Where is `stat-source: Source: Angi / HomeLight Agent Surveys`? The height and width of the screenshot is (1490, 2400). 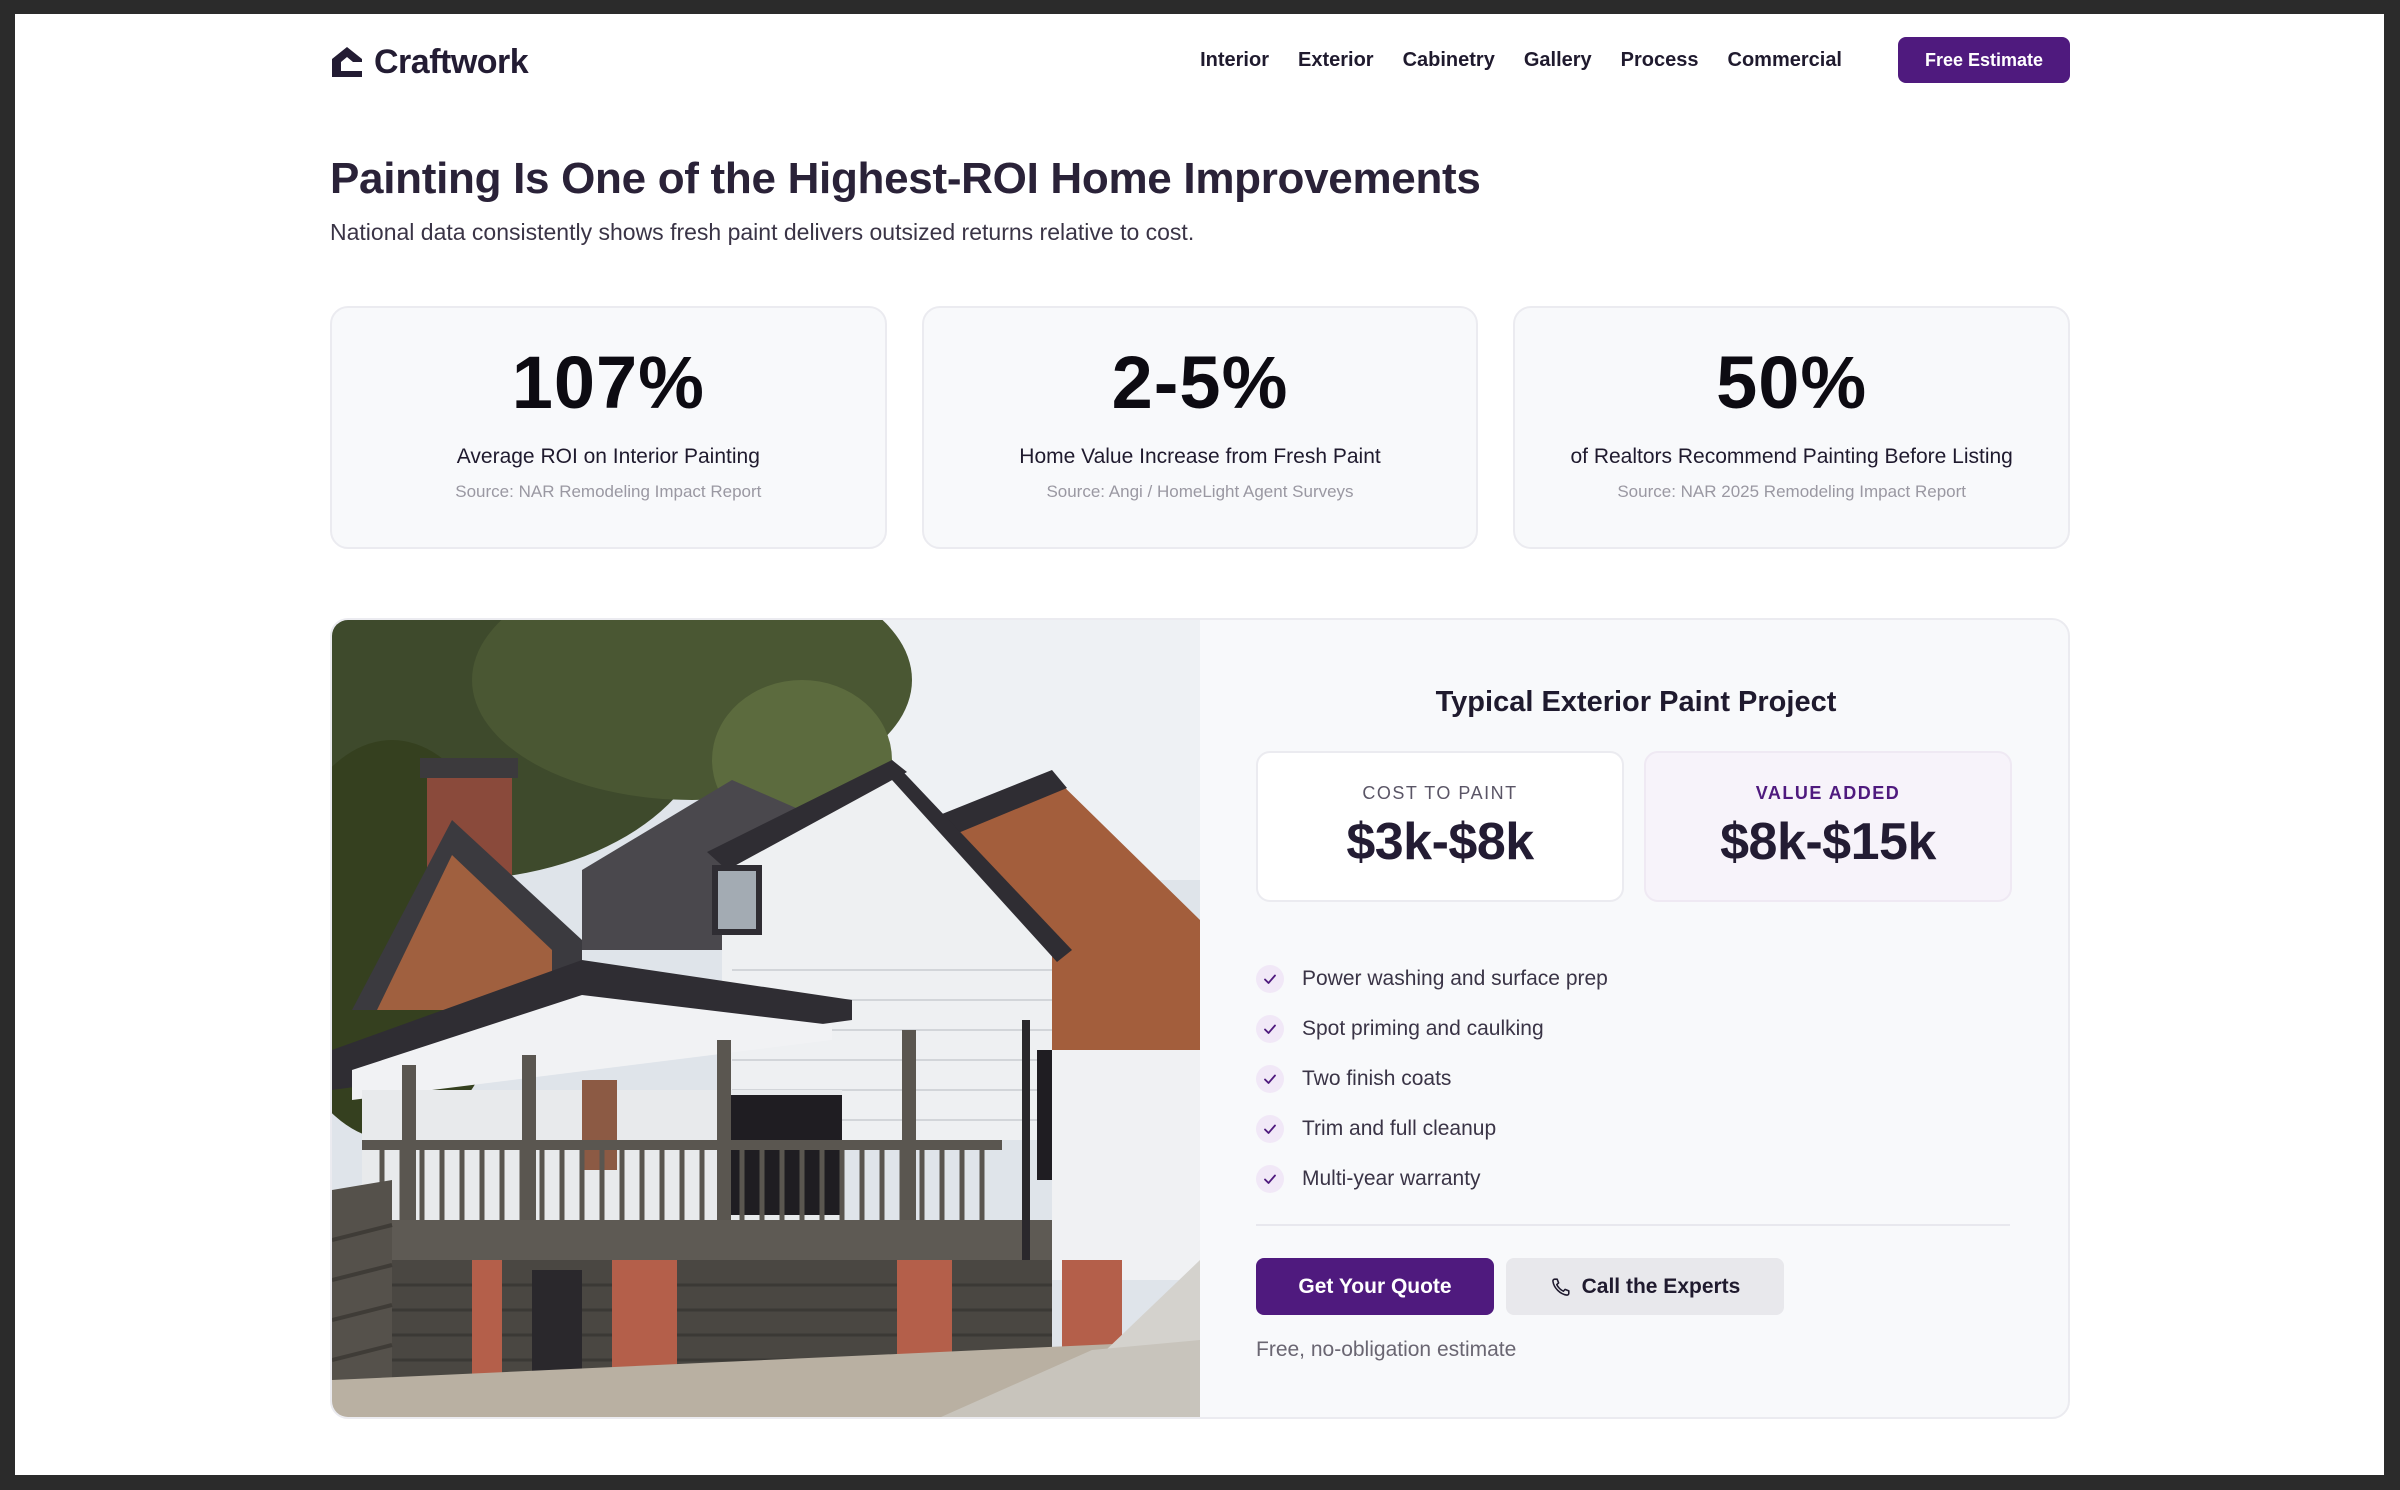 stat-source: Source: Angi / HomeLight Agent Surveys is located at coordinates (1200, 491).